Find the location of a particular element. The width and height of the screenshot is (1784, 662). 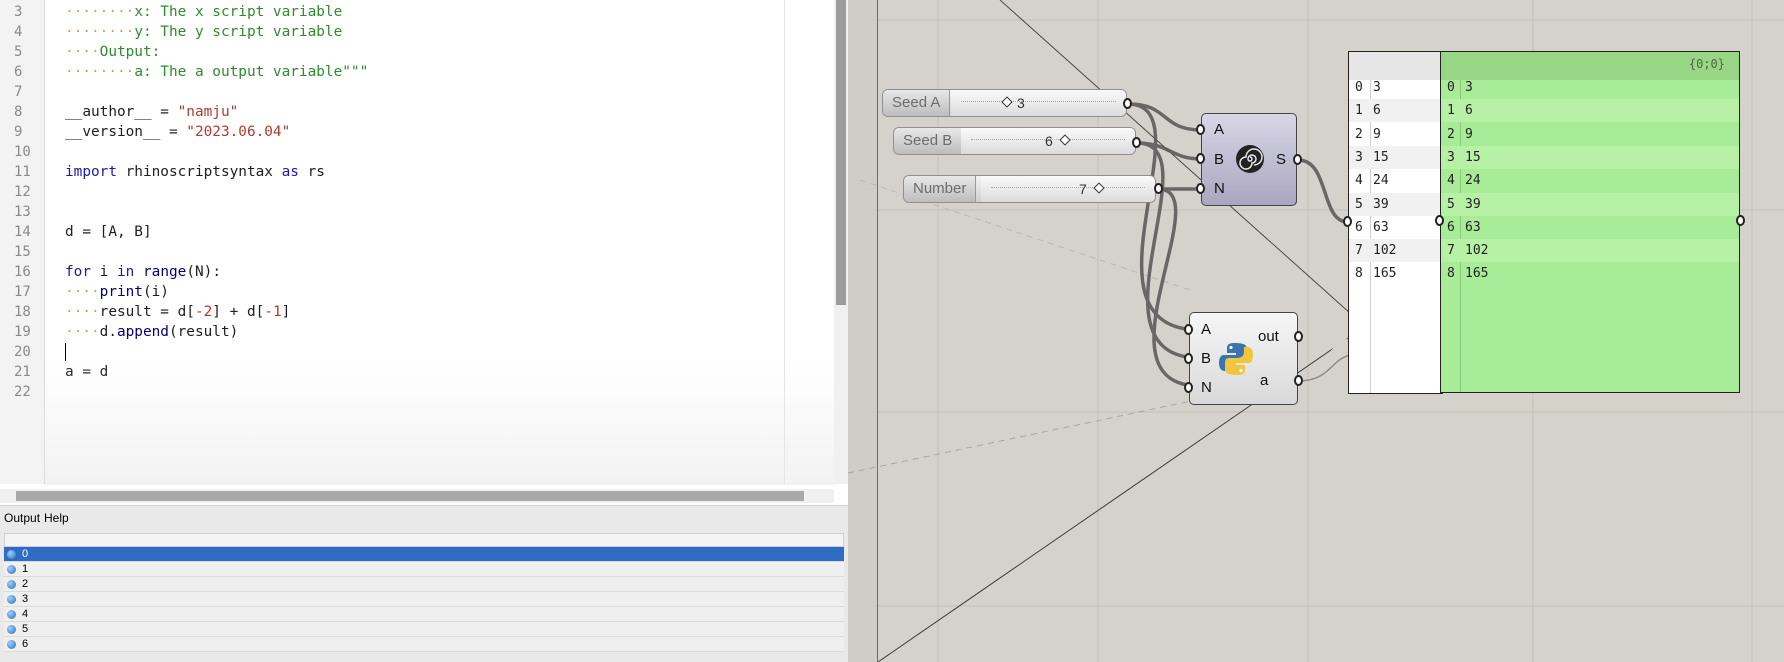

panel-row: 5 39 is located at coordinates (1590, 204).